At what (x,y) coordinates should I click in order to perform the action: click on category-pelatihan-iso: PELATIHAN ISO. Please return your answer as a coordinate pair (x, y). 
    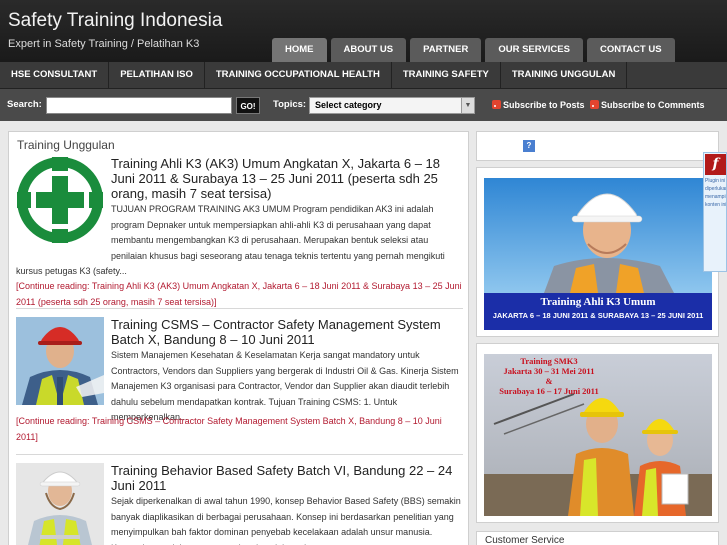
    Looking at the image, I should click on (157, 75).